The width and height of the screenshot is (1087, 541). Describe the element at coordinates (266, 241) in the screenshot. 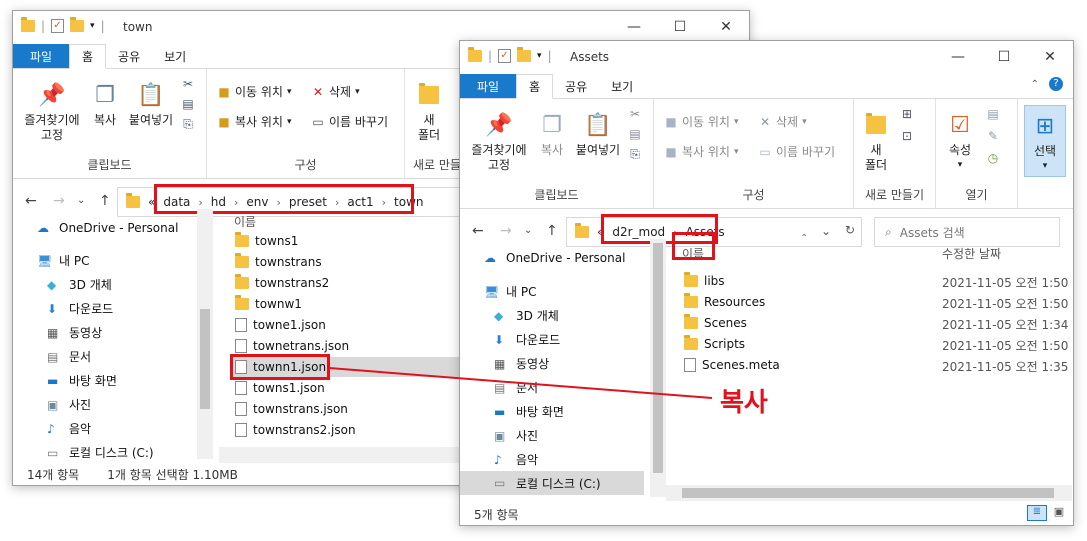

I see `list-item: towns1` at that location.